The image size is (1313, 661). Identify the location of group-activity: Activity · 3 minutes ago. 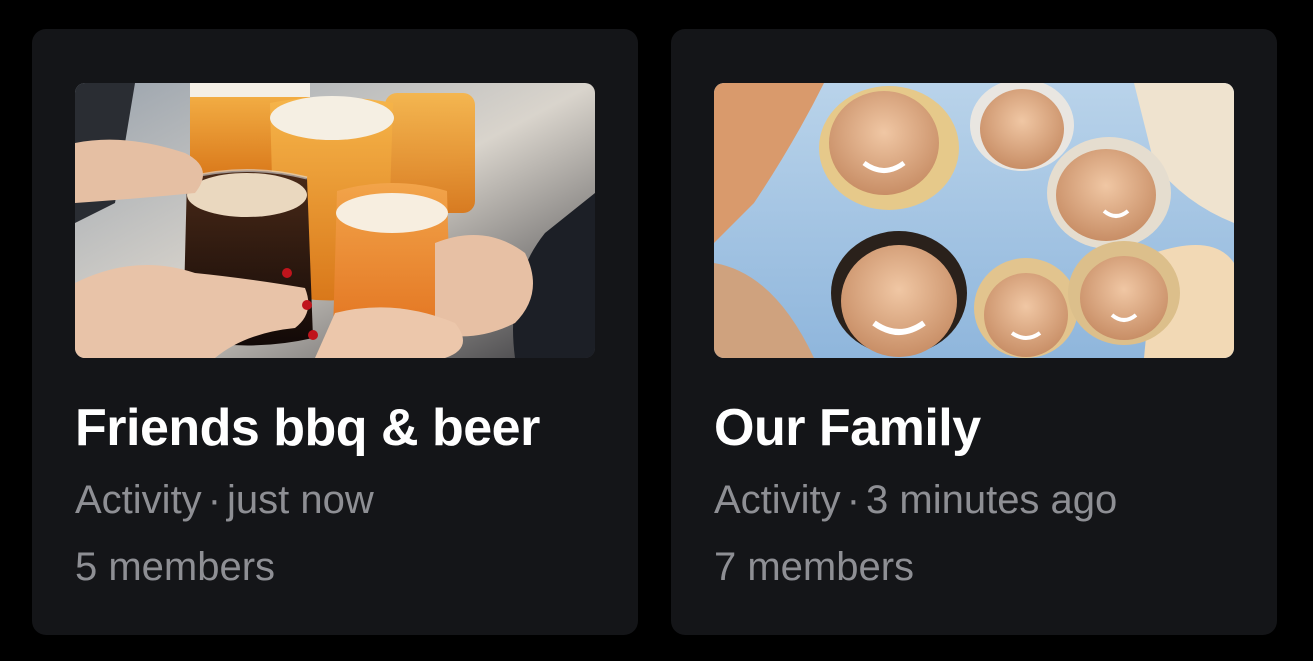
(974, 500).